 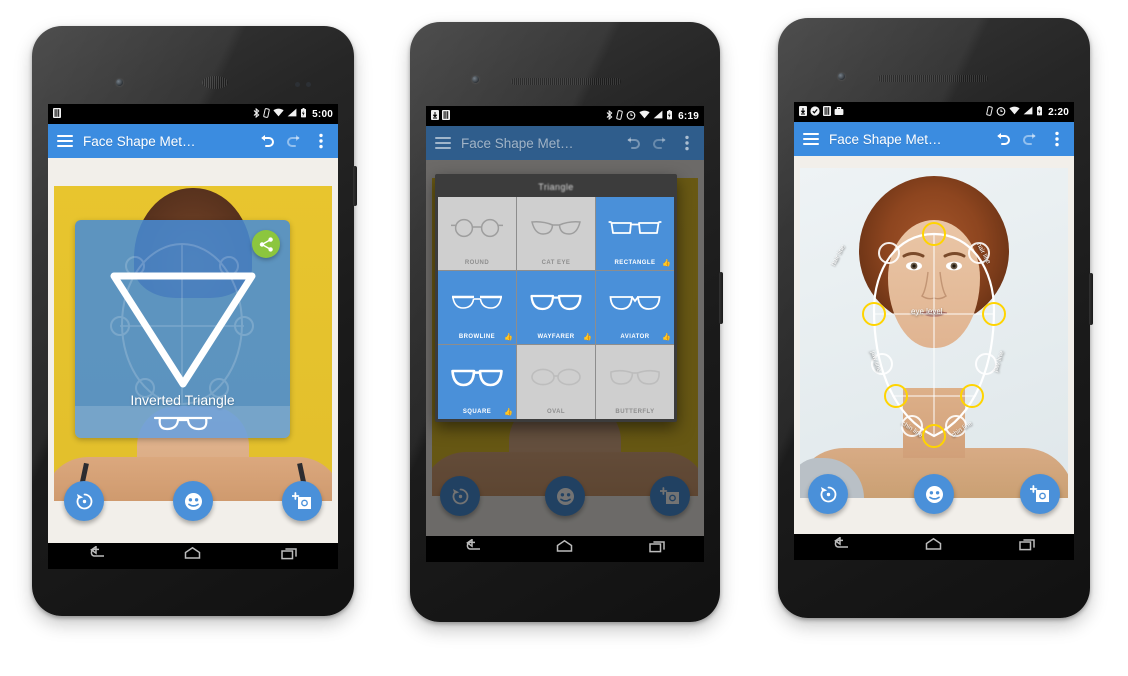 I want to click on recommended-glasses-bar, so click(x=182, y=422).